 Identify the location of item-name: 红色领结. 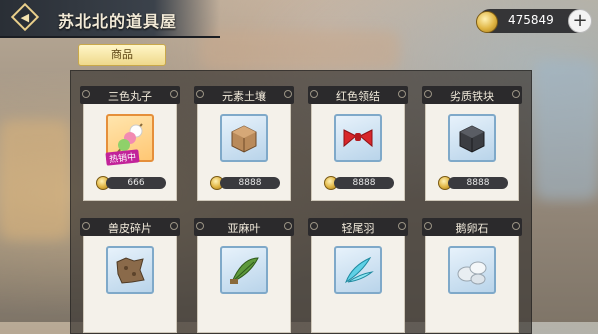
(358, 96).